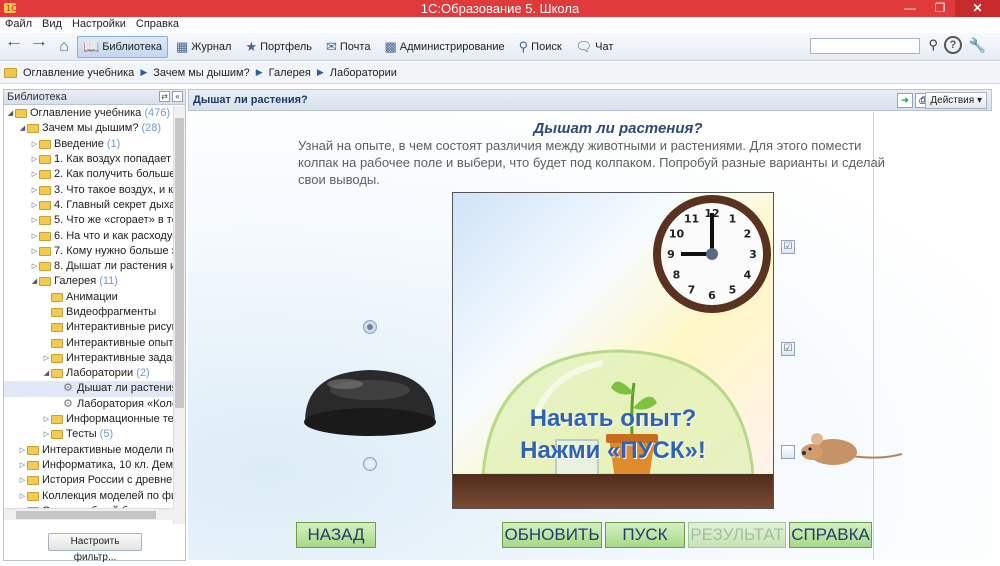 Image resolution: width=1000 pixels, height=566 pixels. What do you see at coordinates (39, 47) in the screenshot?
I see `forward-arrow-icon: 🠂` at bounding box center [39, 47].